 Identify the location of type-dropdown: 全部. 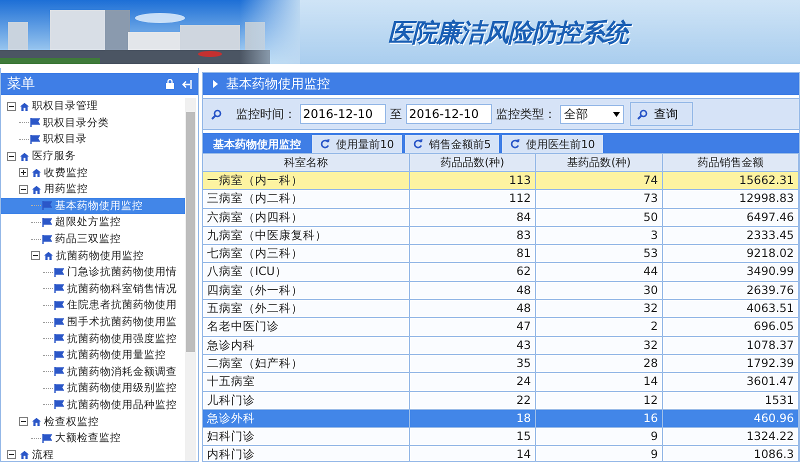
(592, 114).